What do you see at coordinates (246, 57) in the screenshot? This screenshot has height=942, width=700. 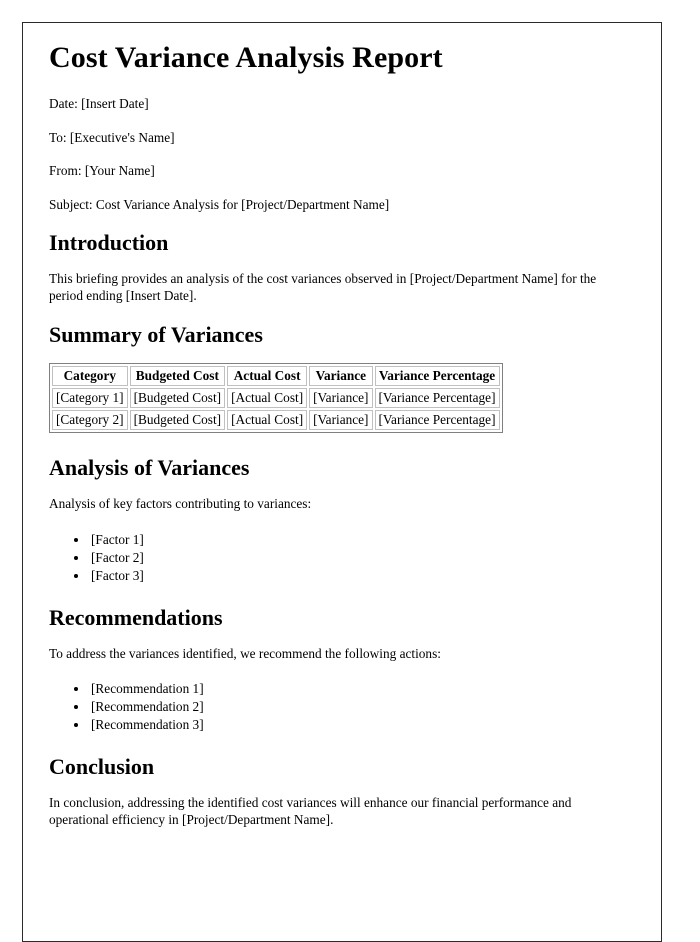 I see `page-title: Cost Variance Analysis Report` at bounding box center [246, 57].